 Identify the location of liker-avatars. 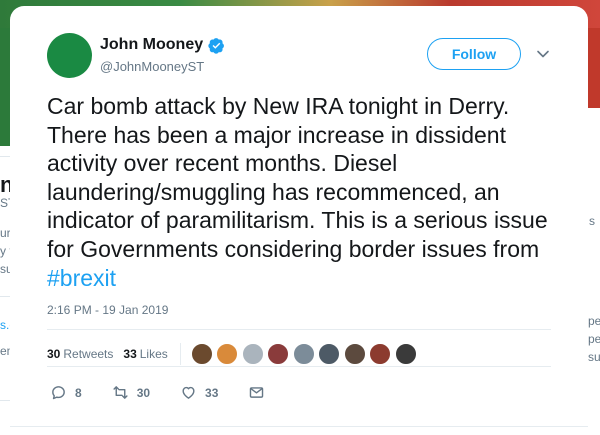
(305, 354).